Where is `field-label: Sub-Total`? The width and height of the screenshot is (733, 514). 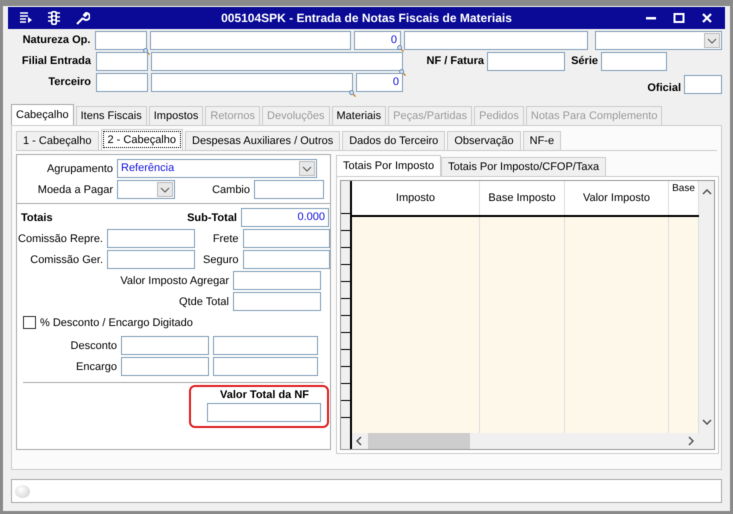 field-label: Sub-Total is located at coordinates (211, 218).